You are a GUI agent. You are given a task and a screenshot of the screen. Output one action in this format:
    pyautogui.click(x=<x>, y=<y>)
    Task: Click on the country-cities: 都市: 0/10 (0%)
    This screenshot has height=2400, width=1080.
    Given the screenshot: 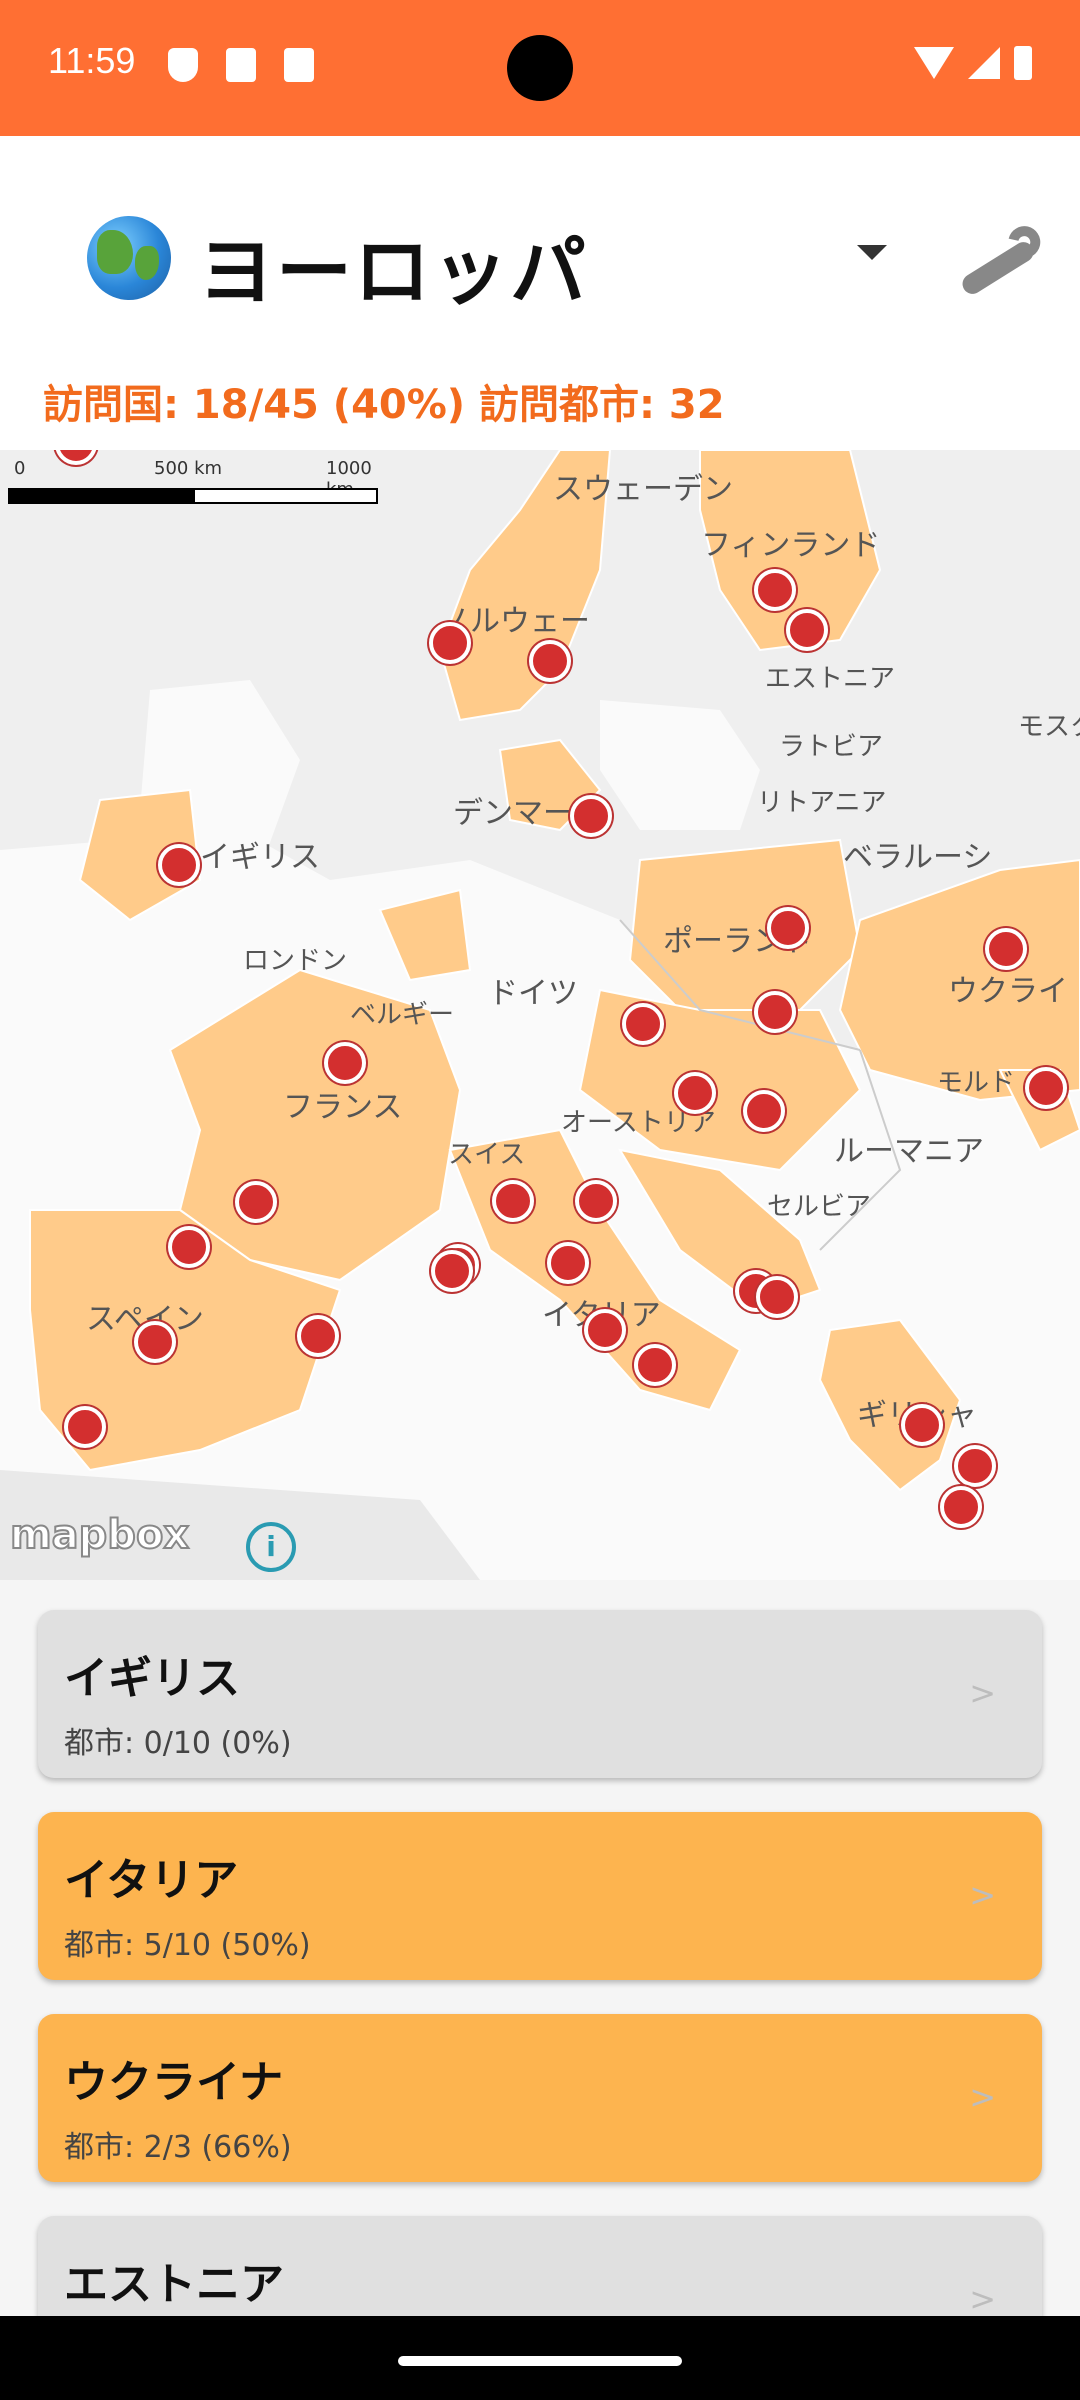 What is the action you would take?
    pyautogui.click(x=178, y=1743)
    